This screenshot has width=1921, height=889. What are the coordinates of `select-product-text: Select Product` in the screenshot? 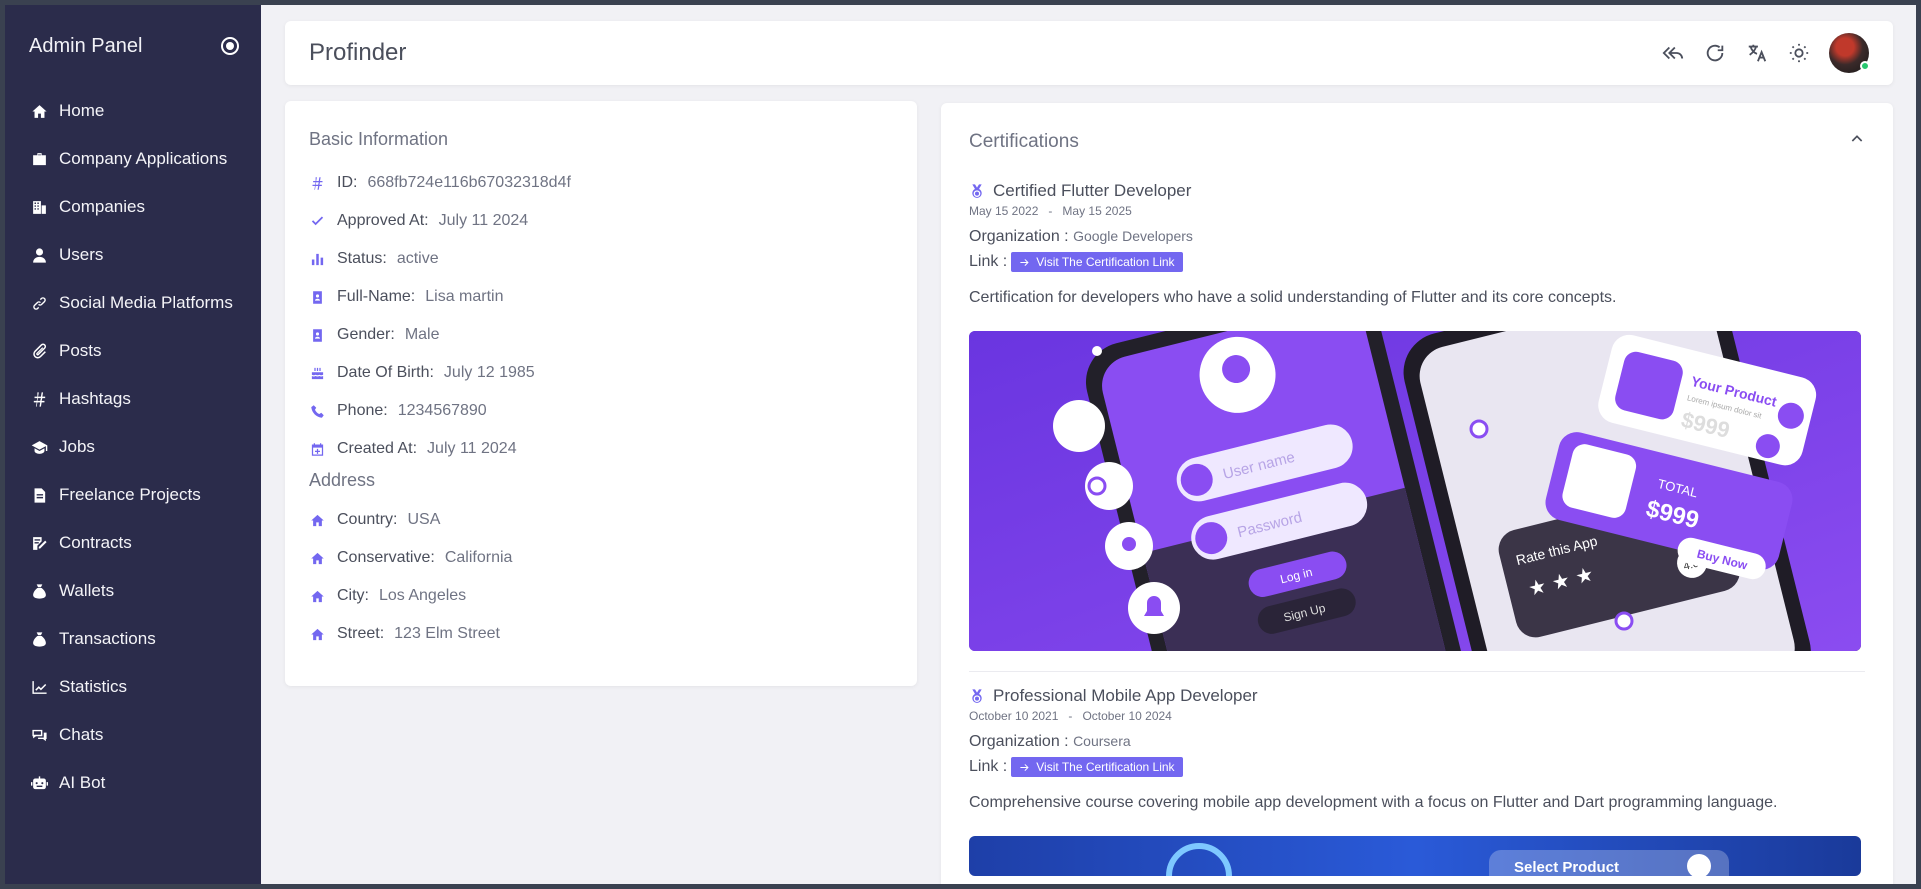 It's located at (1566, 867).